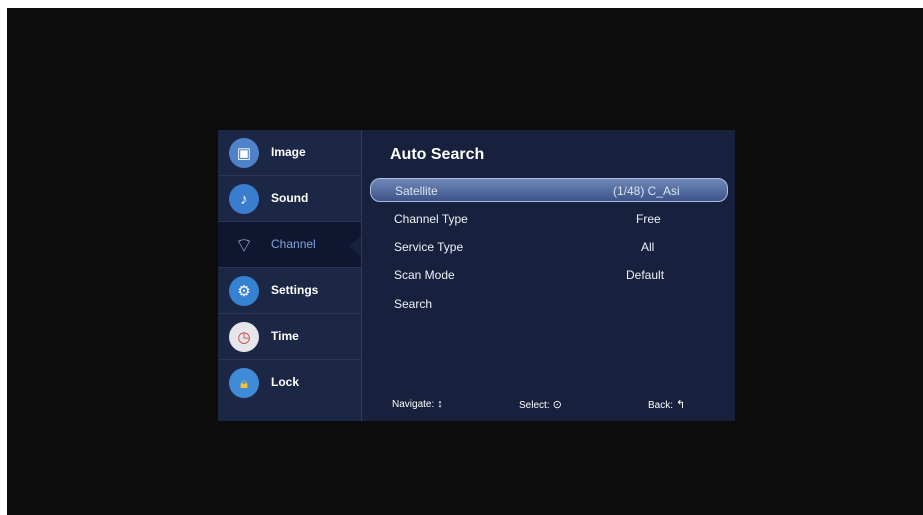  What do you see at coordinates (285, 382) in the screenshot?
I see `sidebar-item-label: Lock` at bounding box center [285, 382].